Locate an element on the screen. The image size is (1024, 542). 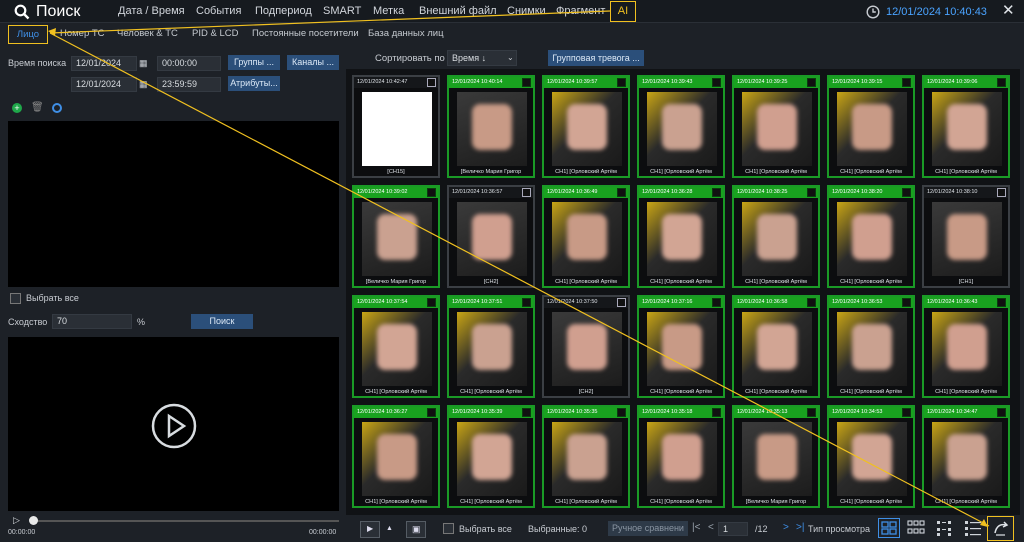
first-page-icon: |< is located at coordinates (696, 527).